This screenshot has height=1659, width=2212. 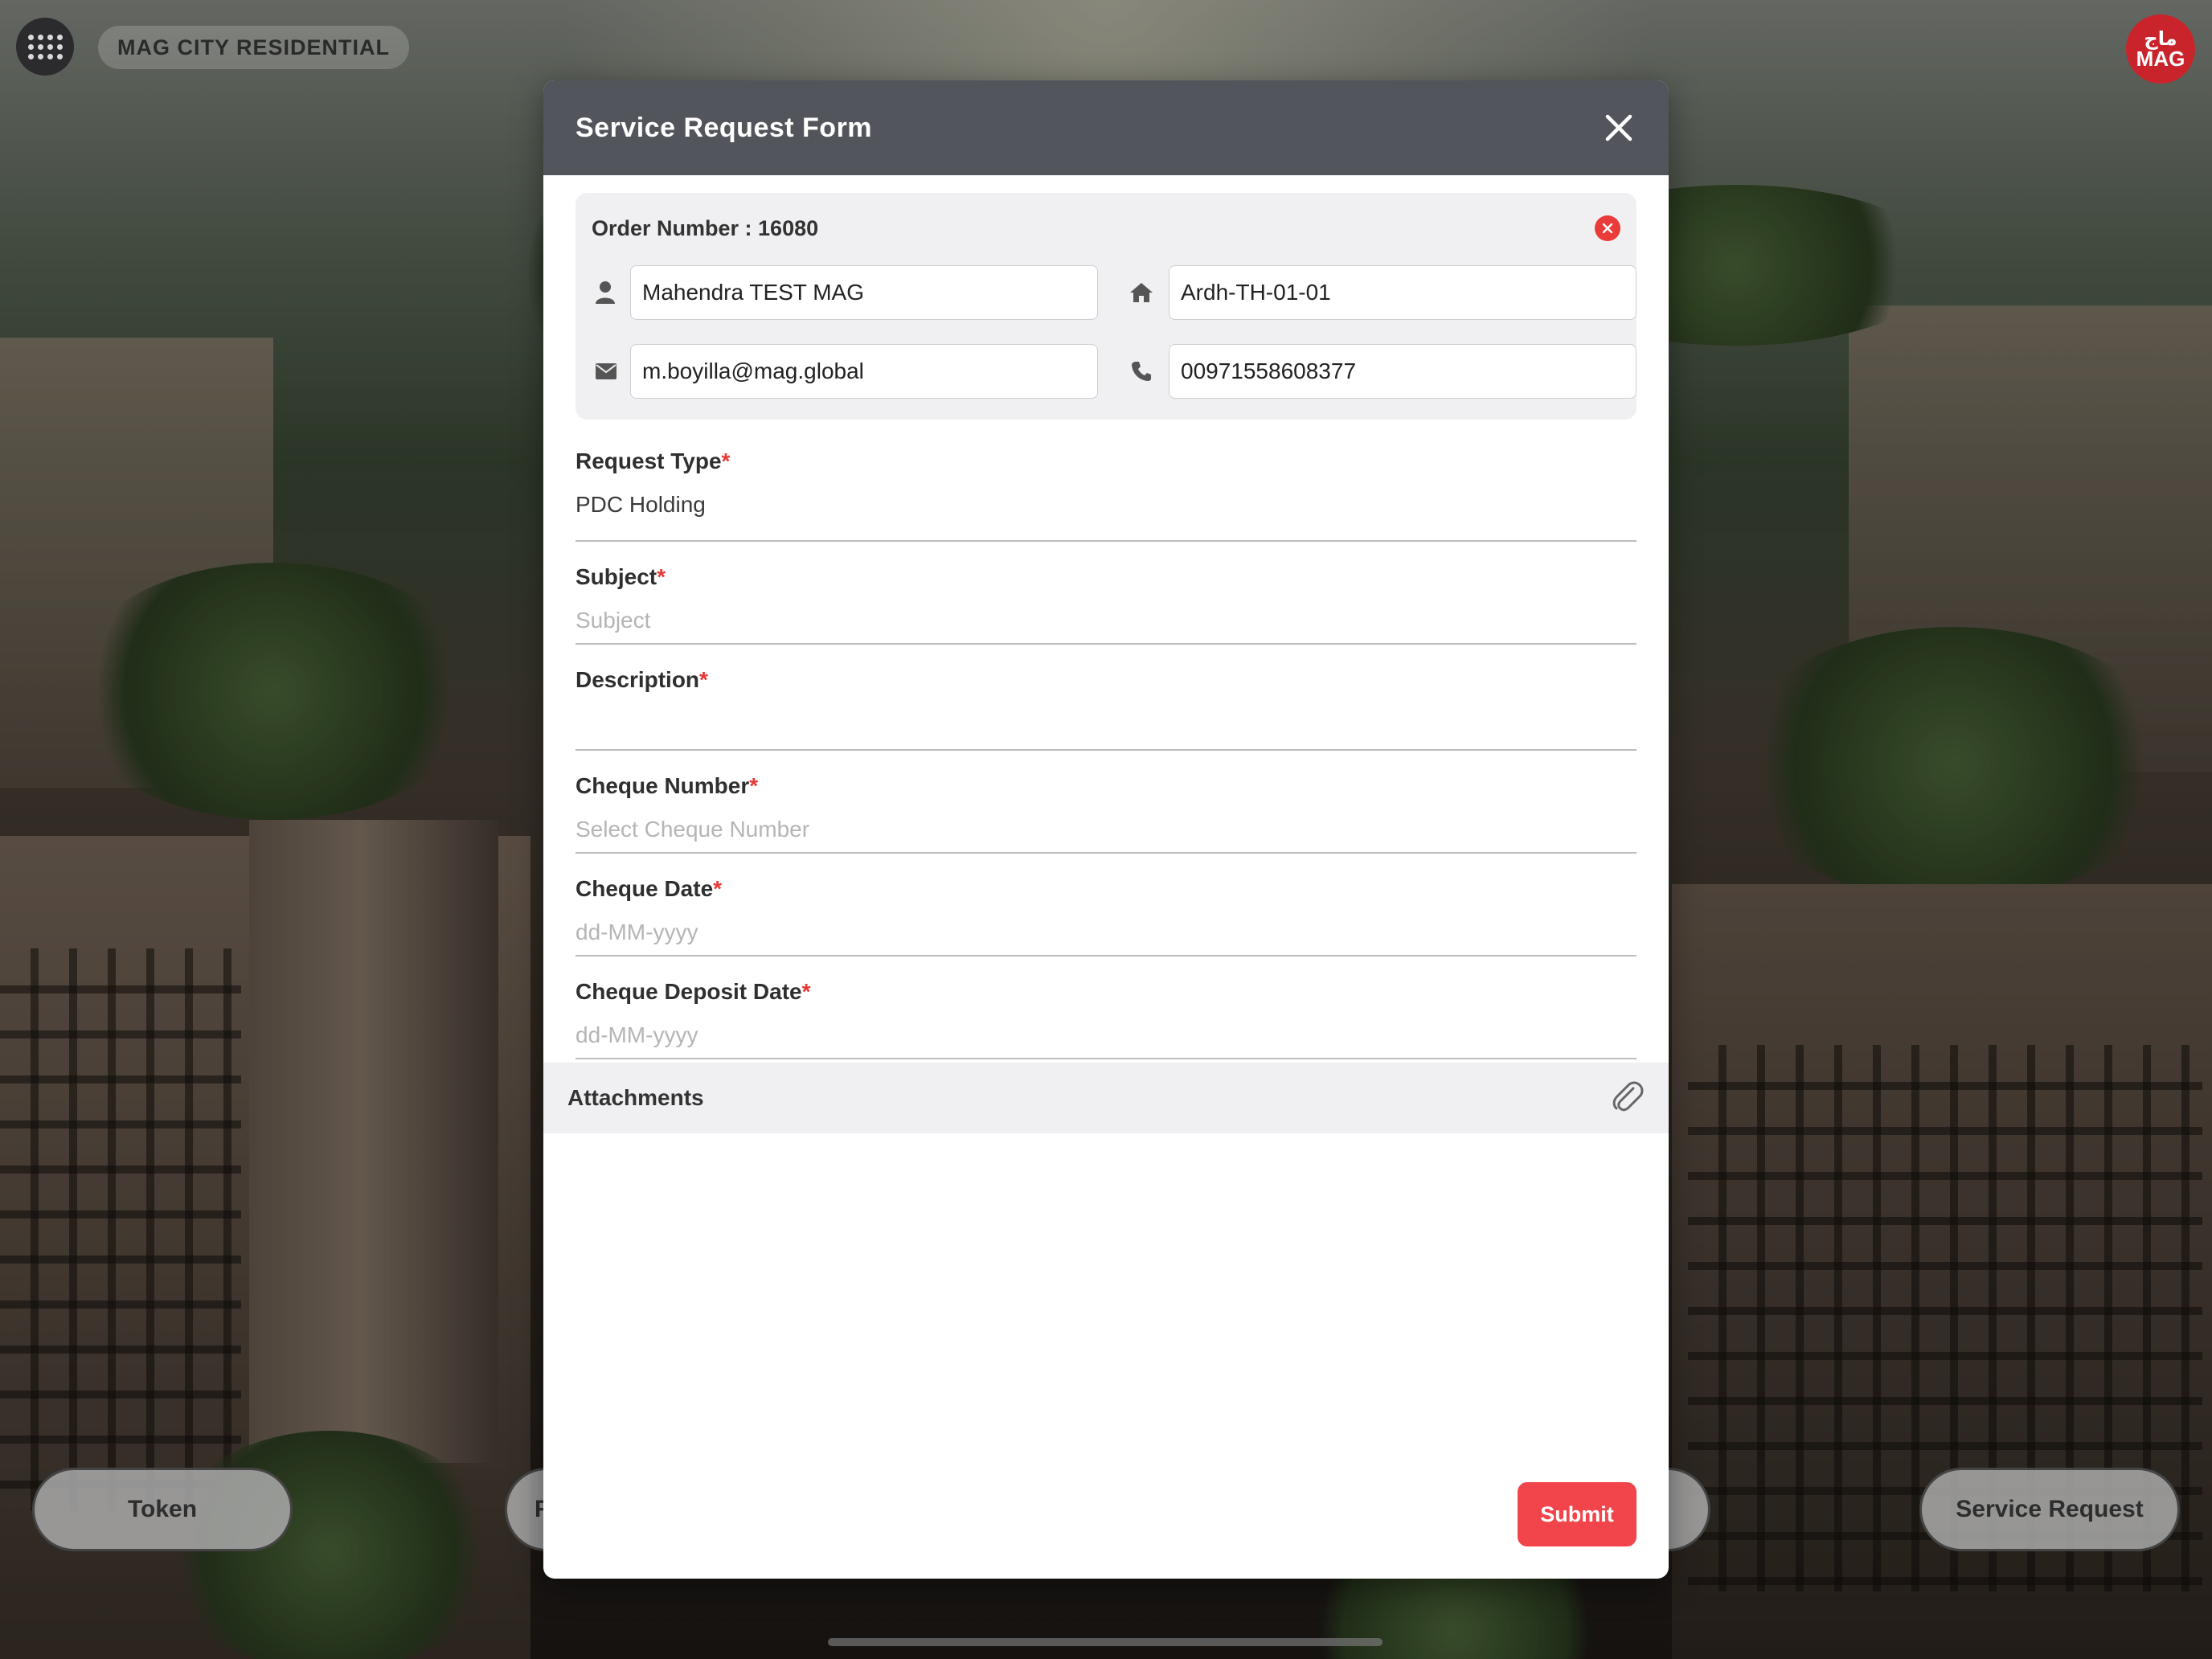 What do you see at coordinates (1106, 802) in the screenshot?
I see `cheque-number-field: Cheque Number* Select Cheque Number` at bounding box center [1106, 802].